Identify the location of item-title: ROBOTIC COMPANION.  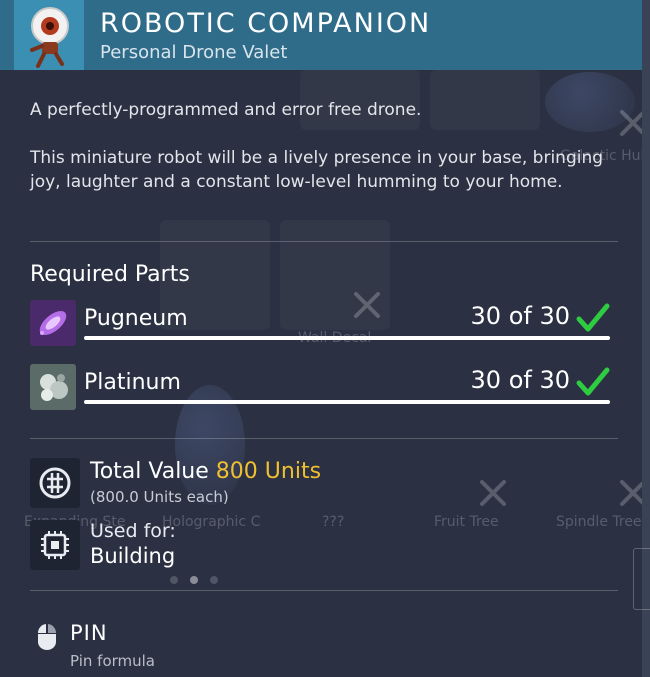
(266, 23).